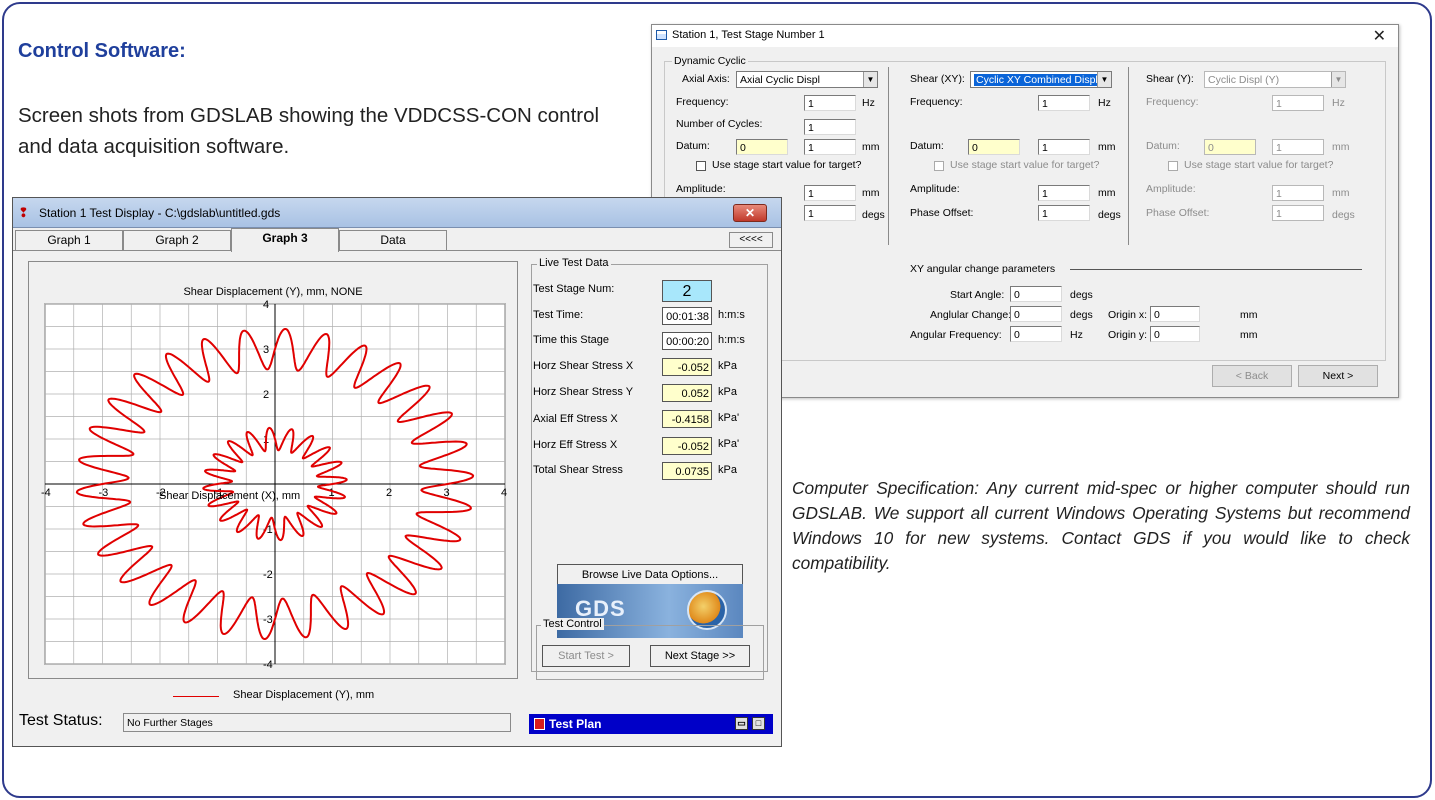  What do you see at coordinates (578, 470) in the screenshot?
I see `live-label-total-shear: Total Shear Stress` at bounding box center [578, 470].